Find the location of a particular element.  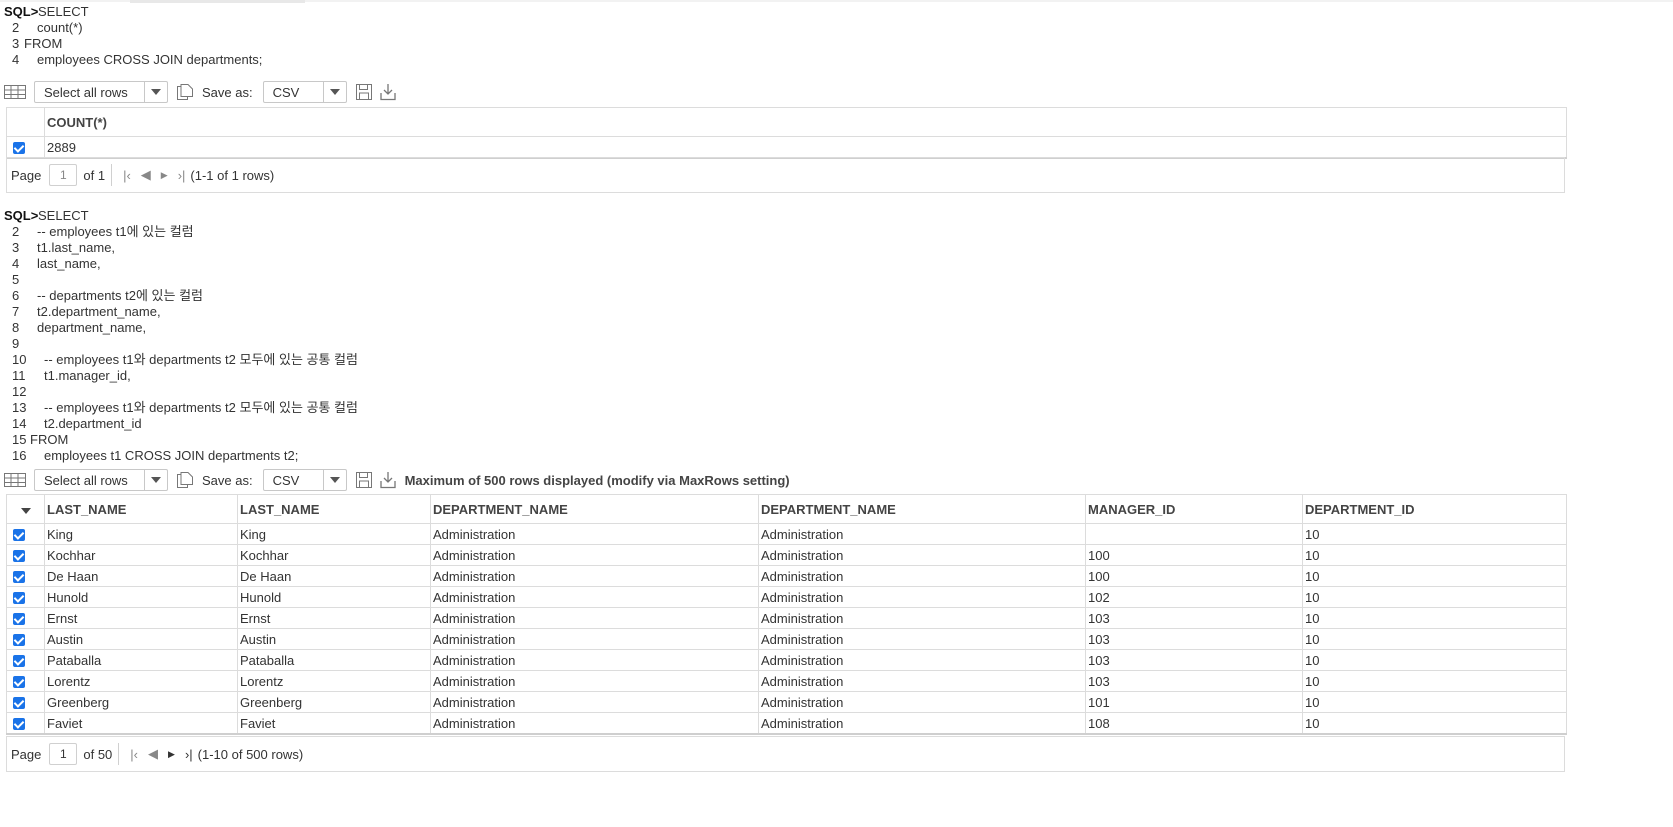

line-number: 5 is located at coordinates (16, 279).